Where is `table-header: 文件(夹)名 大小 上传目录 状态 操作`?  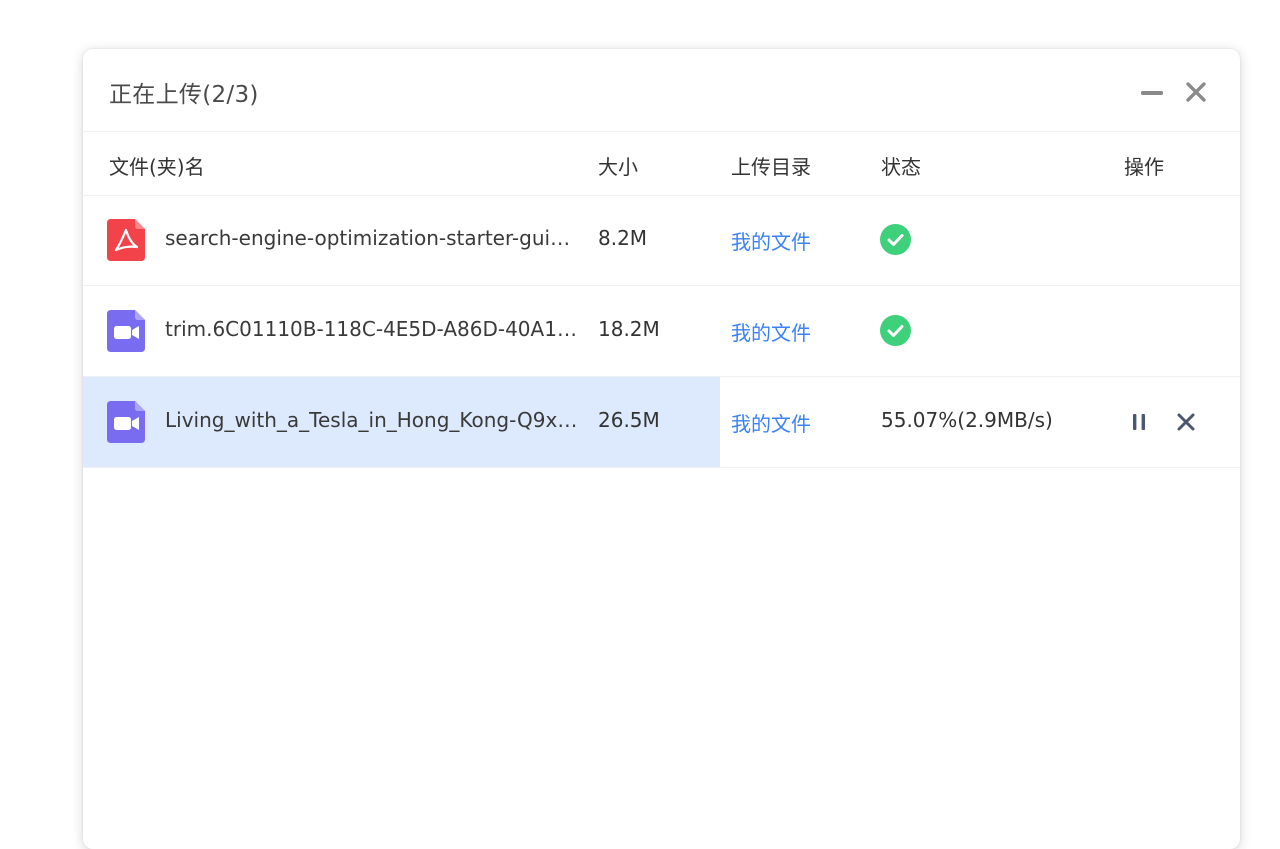
table-header: 文件(夹)名 大小 上传目录 状态 操作 is located at coordinates (661, 163).